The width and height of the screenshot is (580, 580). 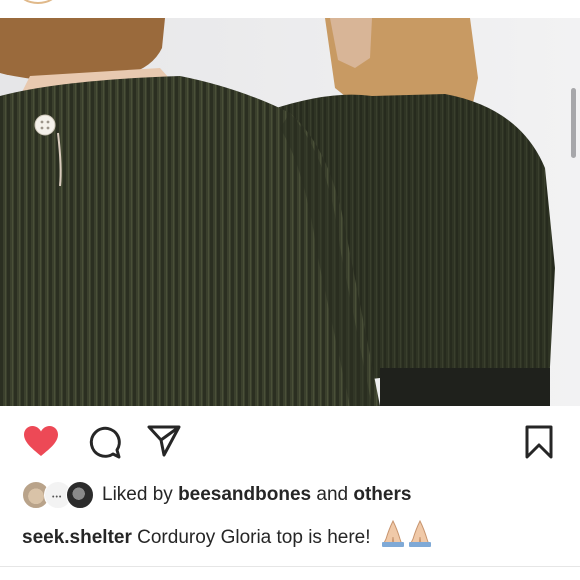 I want to click on divider, so click(x=290, y=566).